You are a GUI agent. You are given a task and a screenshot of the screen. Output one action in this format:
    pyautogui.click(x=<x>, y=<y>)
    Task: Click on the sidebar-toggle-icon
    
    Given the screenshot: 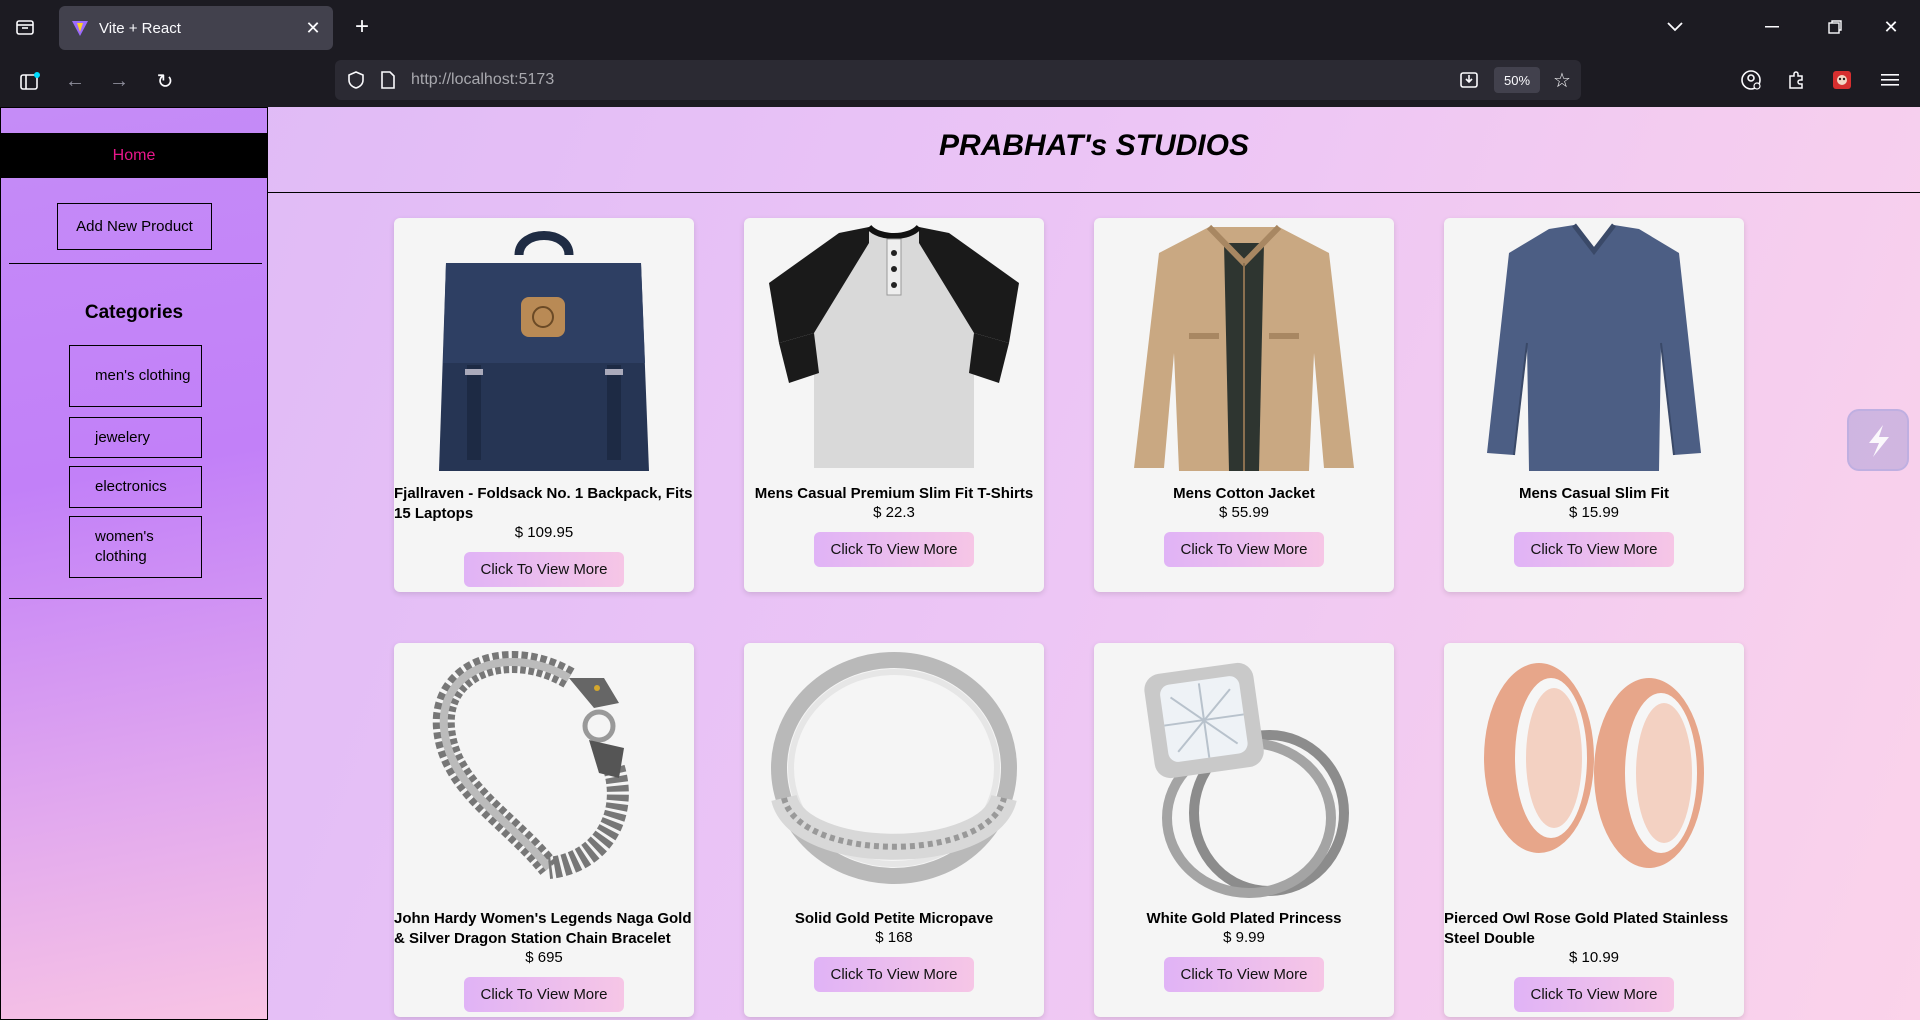 What is the action you would take?
    pyautogui.click(x=30, y=81)
    